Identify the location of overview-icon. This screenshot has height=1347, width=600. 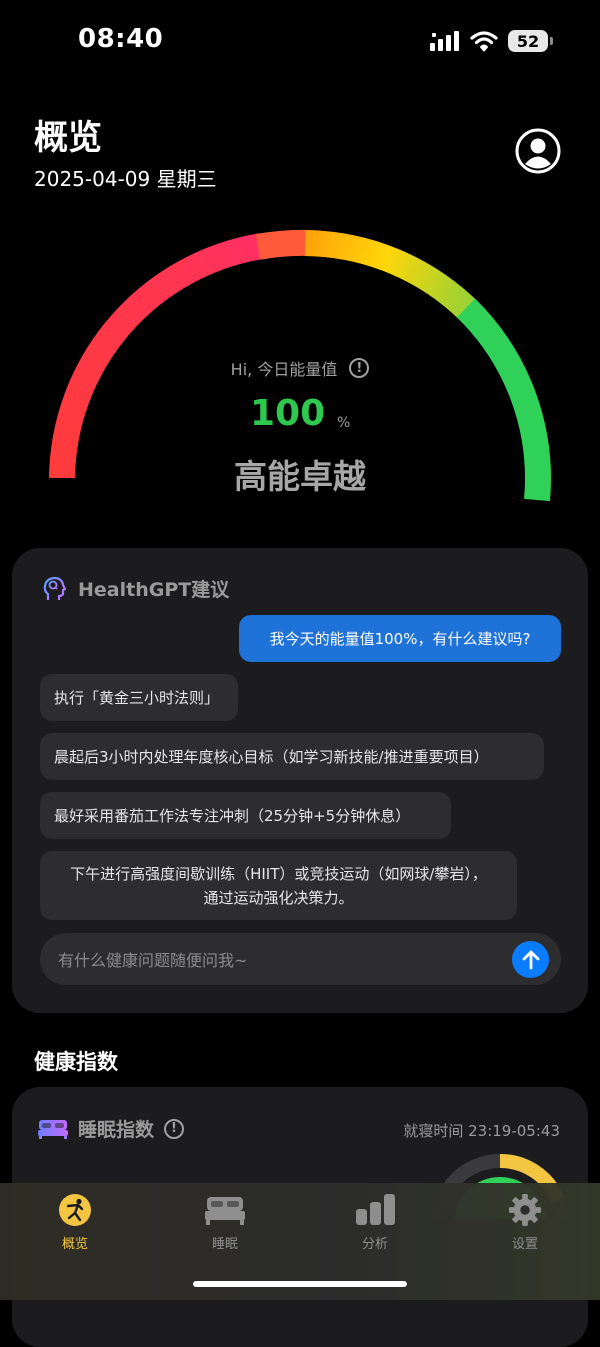
(75, 1210).